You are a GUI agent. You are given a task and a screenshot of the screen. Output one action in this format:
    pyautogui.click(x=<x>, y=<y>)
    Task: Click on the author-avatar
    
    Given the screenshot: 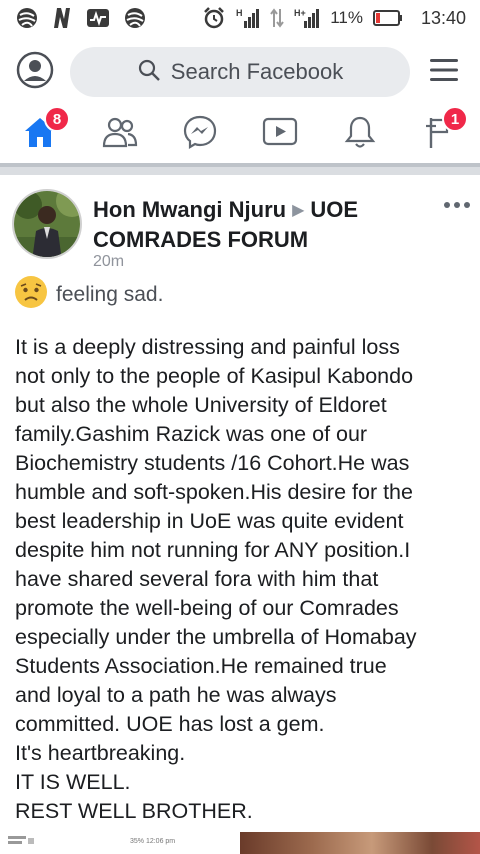 What is the action you would take?
    pyautogui.click(x=47, y=224)
    